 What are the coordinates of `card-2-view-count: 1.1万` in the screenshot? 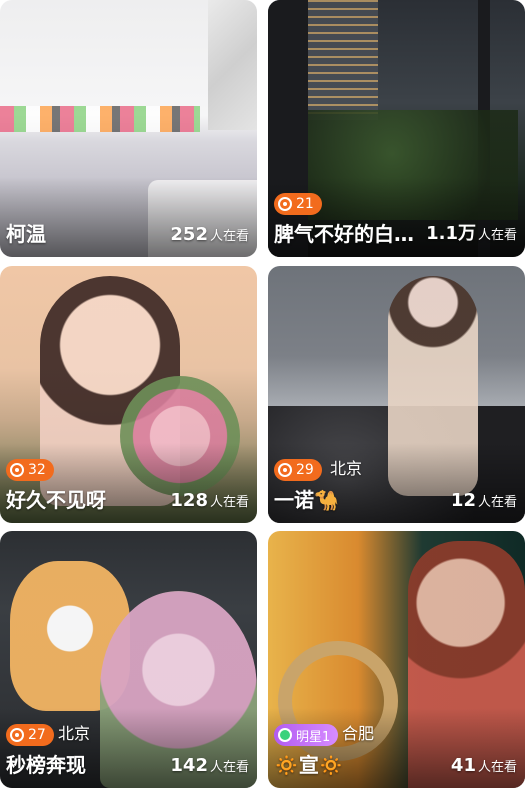 It's located at (451, 233).